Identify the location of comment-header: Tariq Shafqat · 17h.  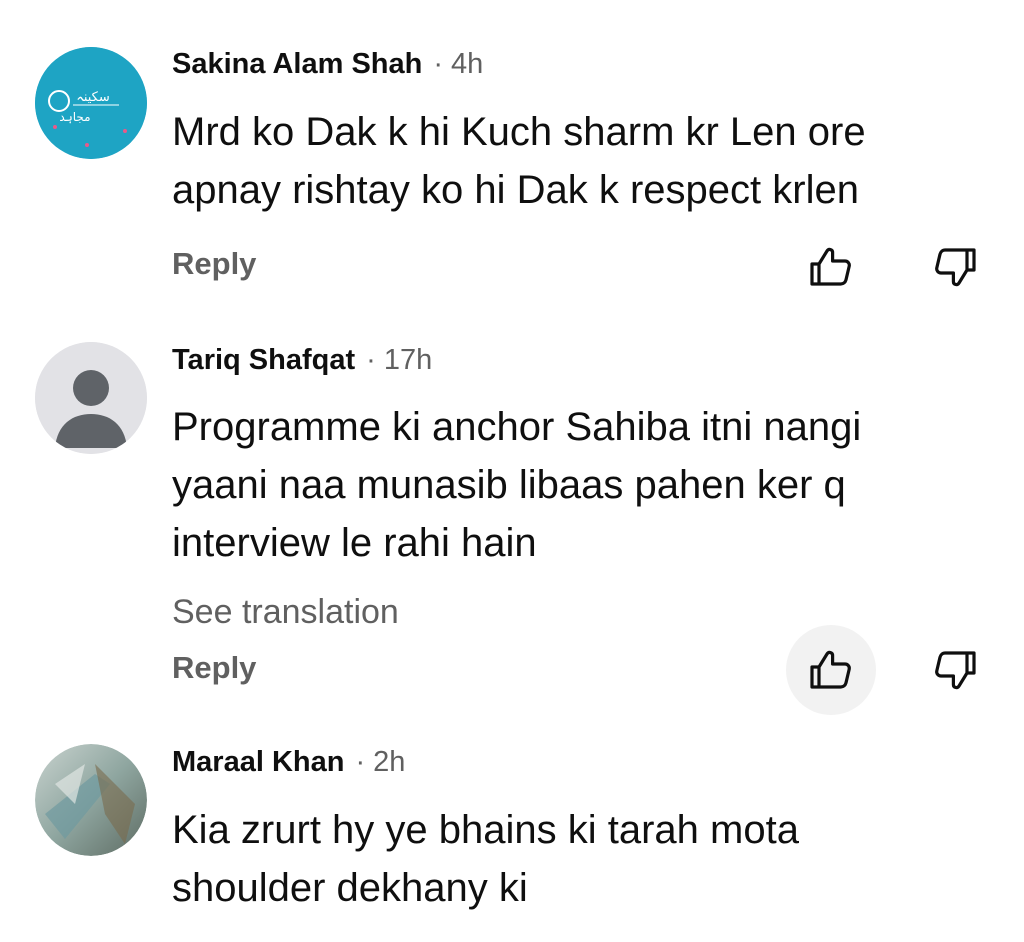
(302, 360).